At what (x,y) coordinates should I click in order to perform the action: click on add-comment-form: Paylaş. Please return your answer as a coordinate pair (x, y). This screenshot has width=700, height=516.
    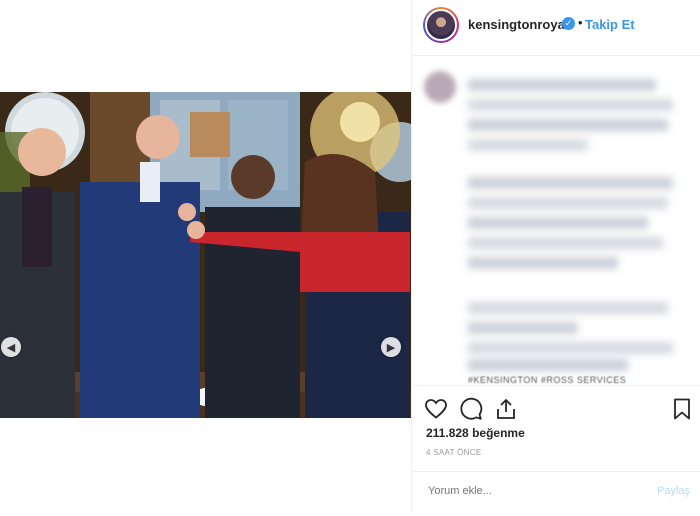
    Looking at the image, I should click on (556, 492).